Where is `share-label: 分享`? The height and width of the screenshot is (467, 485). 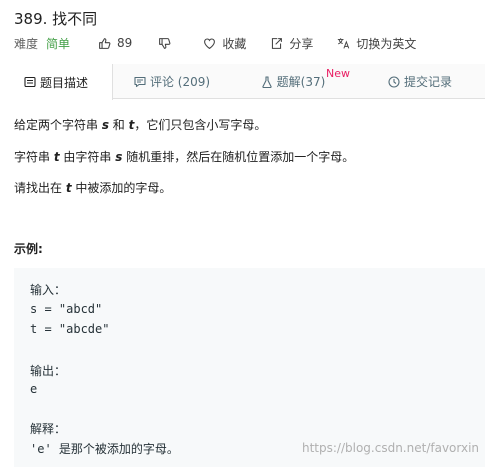
share-label: 分享 is located at coordinates (301, 43).